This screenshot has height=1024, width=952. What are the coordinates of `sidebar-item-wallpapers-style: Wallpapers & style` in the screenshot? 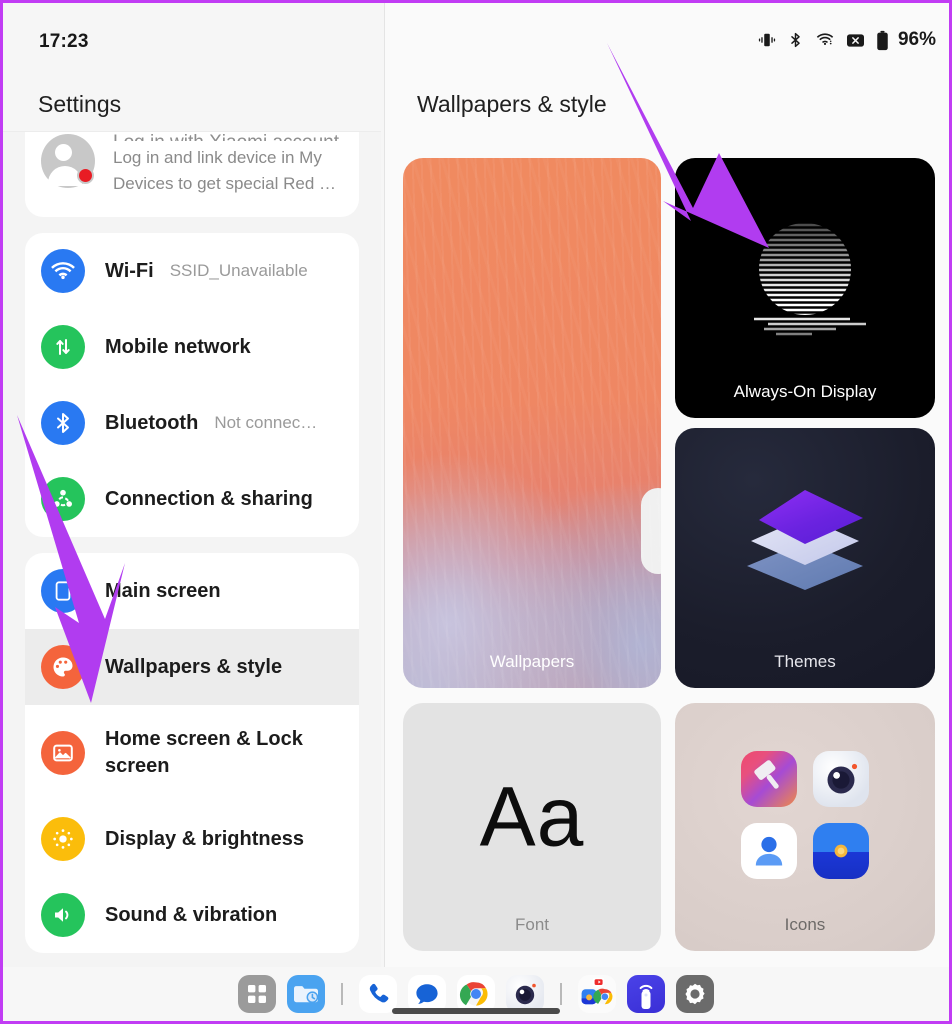 It's located at (192, 667).